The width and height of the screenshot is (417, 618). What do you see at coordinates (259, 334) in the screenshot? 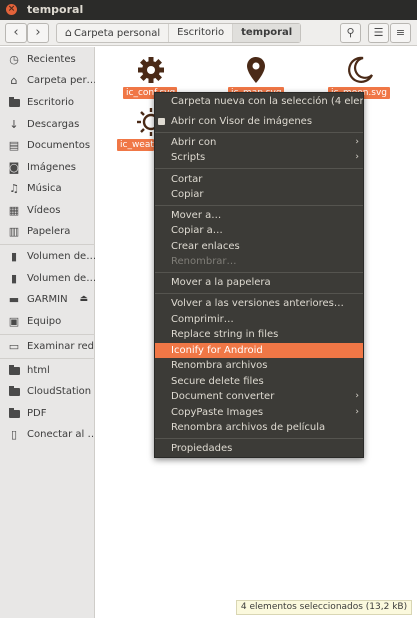
I see `menu-item-replace-string: Replace string in files` at bounding box center [259, 334].